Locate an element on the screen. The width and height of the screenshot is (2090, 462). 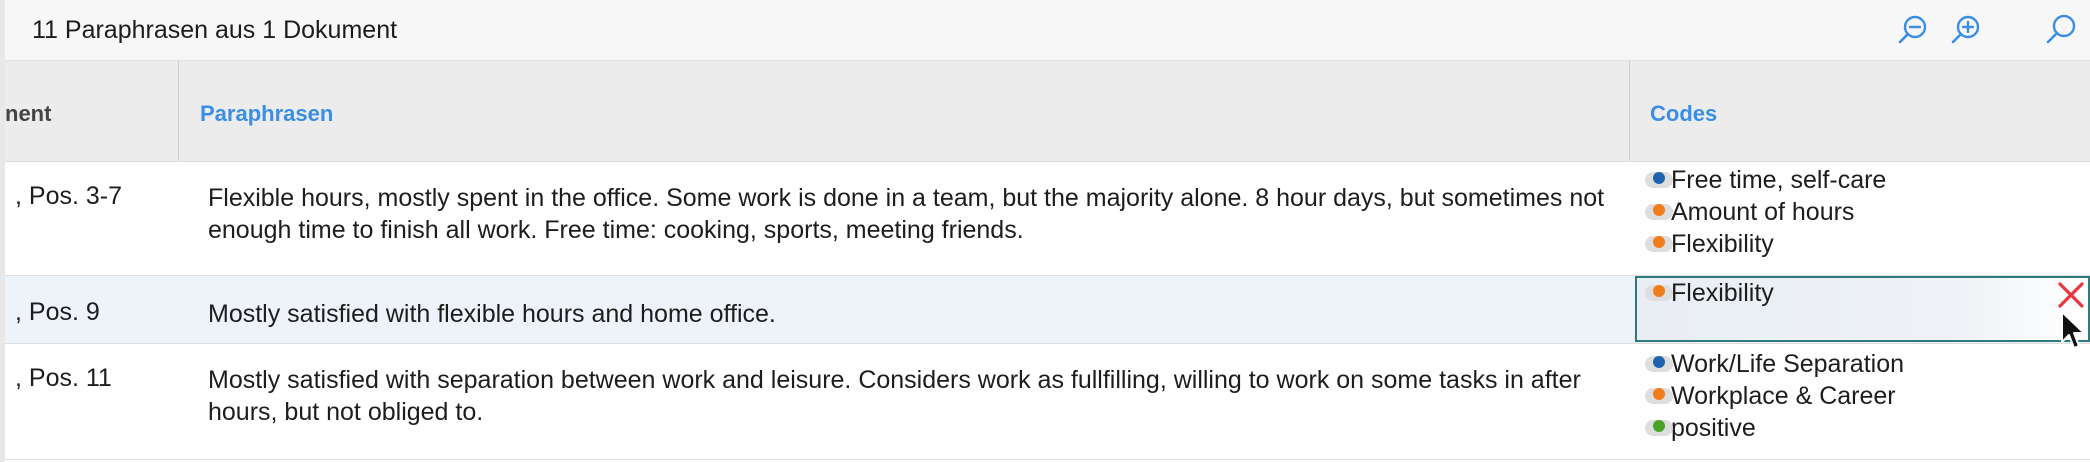
column-header-codes: Codes is located at coordinates (1683, 114).